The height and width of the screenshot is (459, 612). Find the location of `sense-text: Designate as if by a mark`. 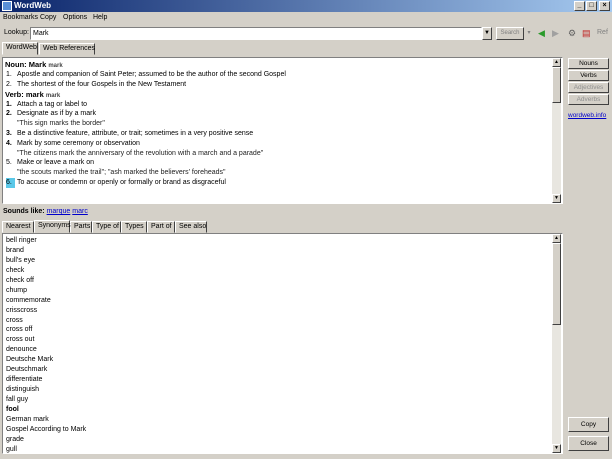

sense-text: Designate as if by a mark is located at coordinates (56, 114).